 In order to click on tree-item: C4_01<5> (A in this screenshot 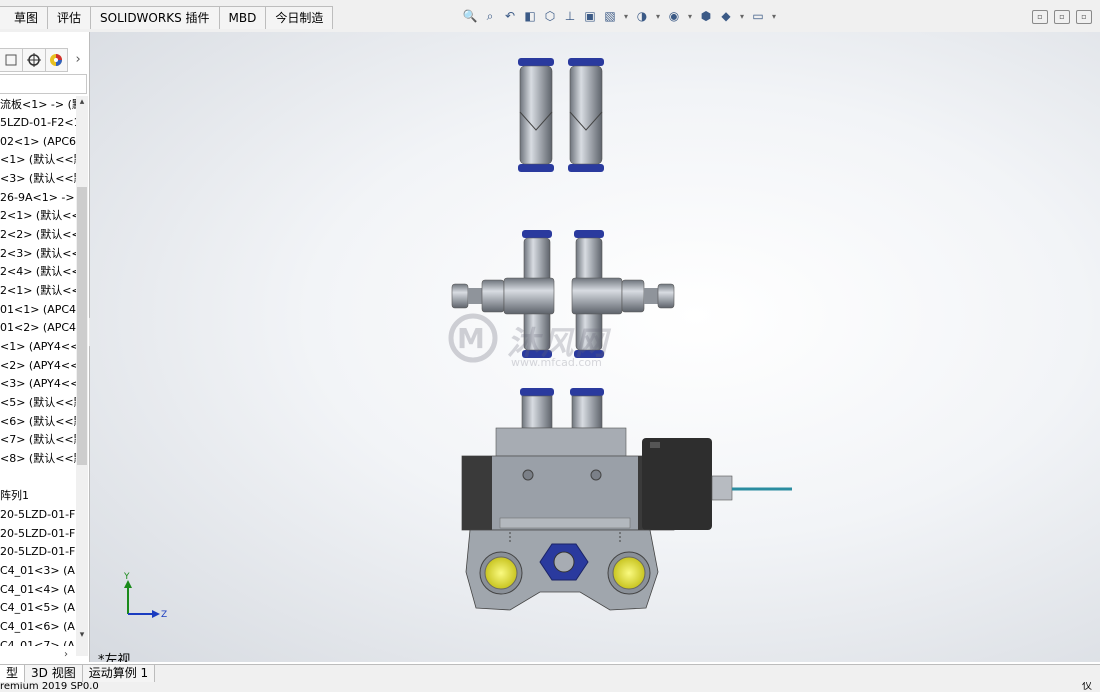, I will do `click(38, 608)`.